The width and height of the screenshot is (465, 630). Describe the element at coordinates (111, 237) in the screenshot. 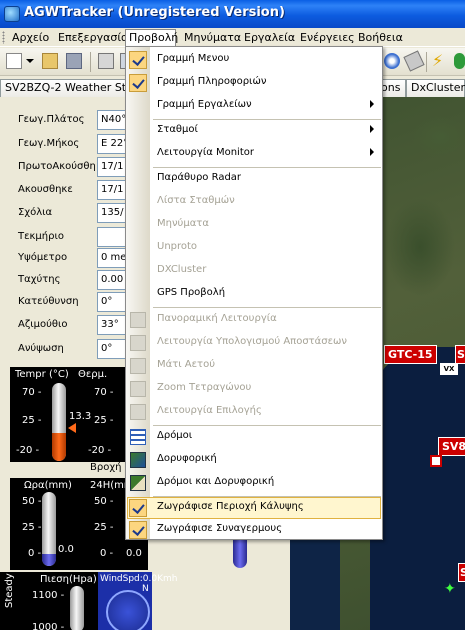

I see `field-value` at that location.